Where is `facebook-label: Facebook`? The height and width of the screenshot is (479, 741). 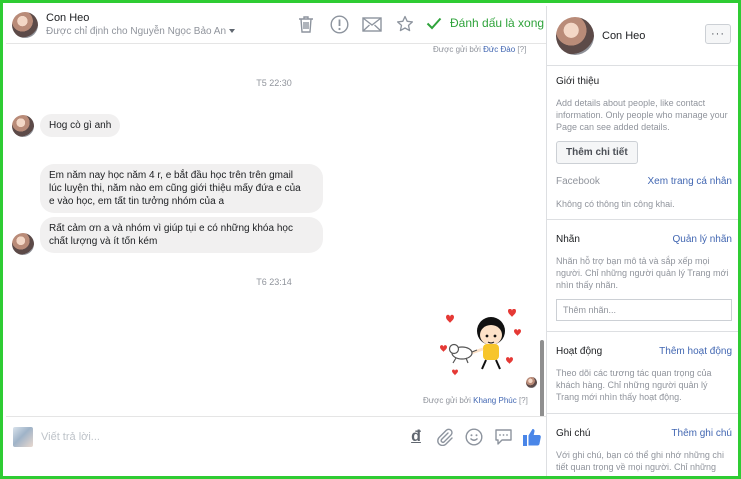
facebook-label: Facebook is located at coordinates (578, 181).